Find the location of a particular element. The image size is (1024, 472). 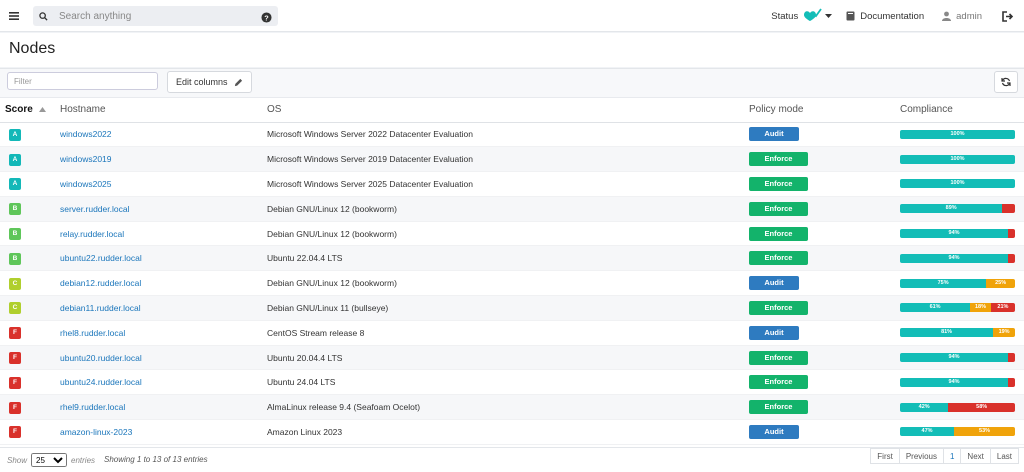

caret-down-icon is located at coordinates (829, 16).